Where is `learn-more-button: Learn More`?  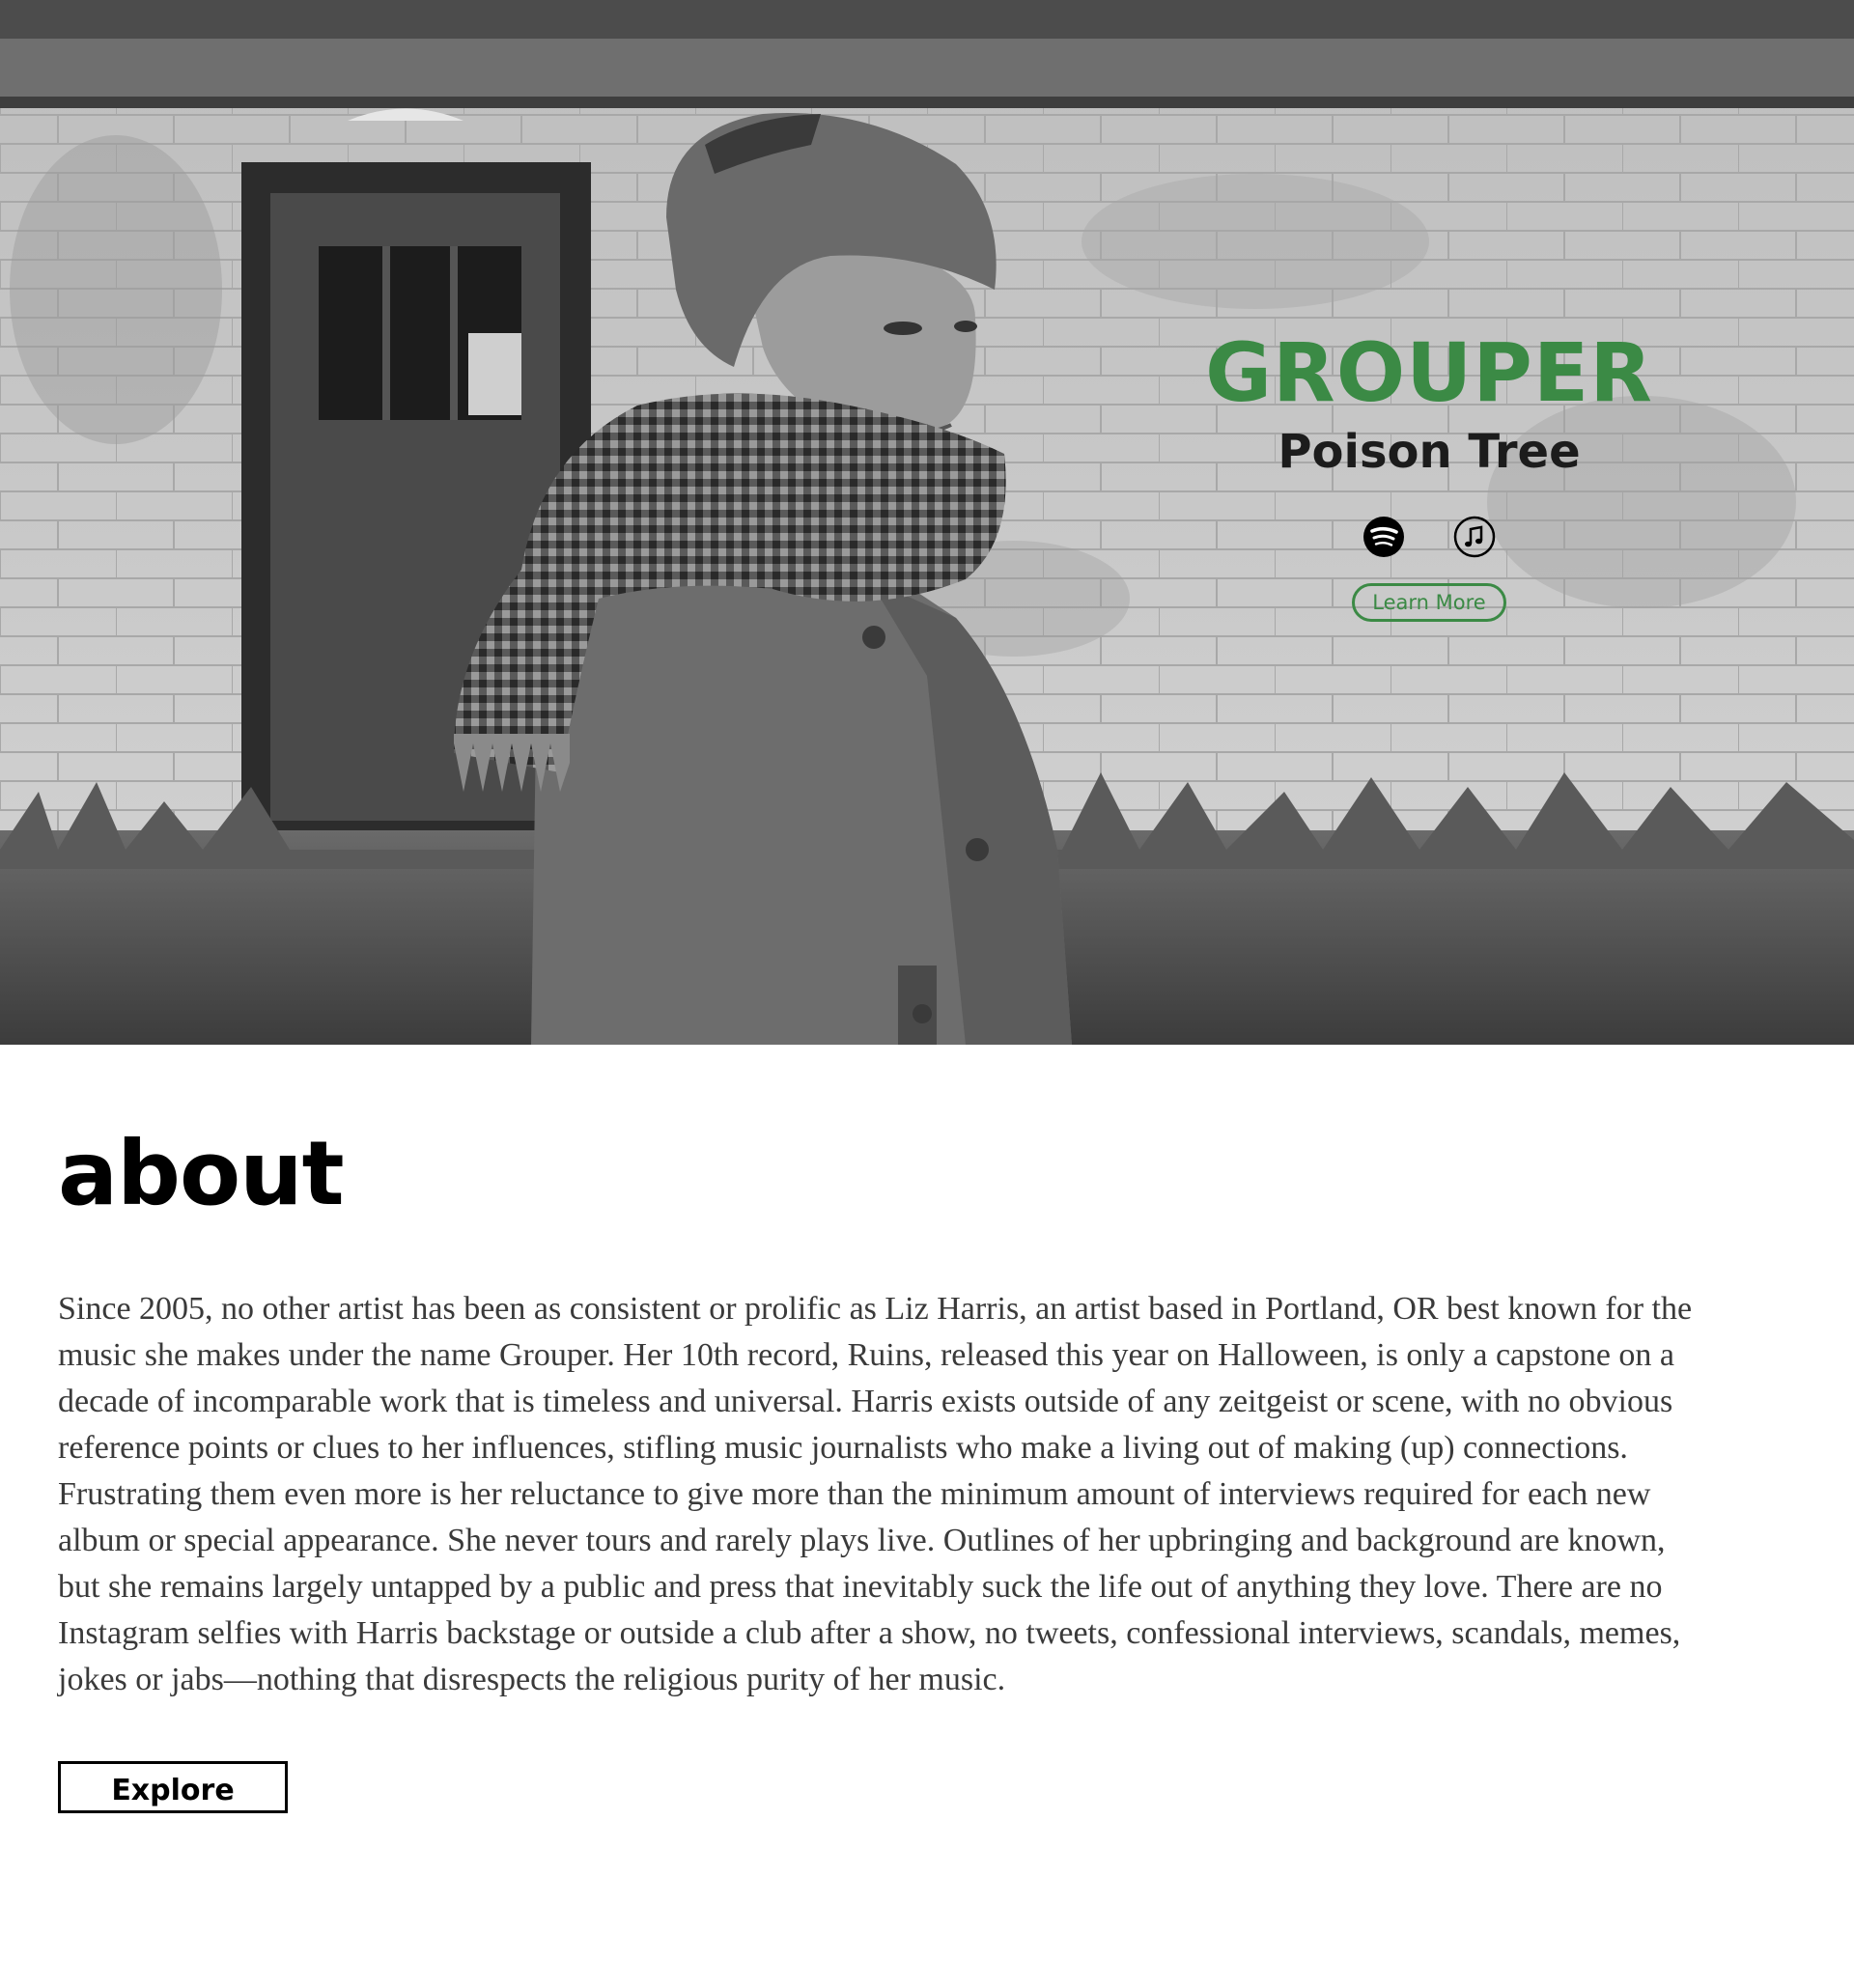
learn-more-button: Learn More is located at coordinates (1429, 602).